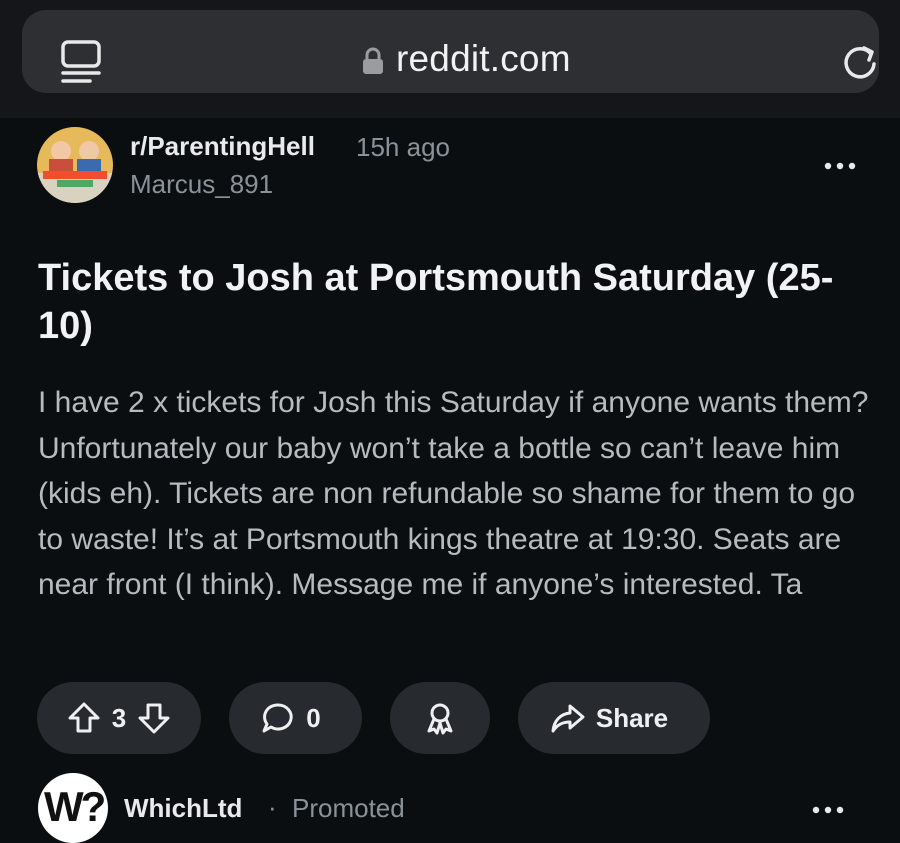  What do you see at coordinates (154, 718) in the screenshot?
I see `downvote-icon` at bounding box center [154, 718].